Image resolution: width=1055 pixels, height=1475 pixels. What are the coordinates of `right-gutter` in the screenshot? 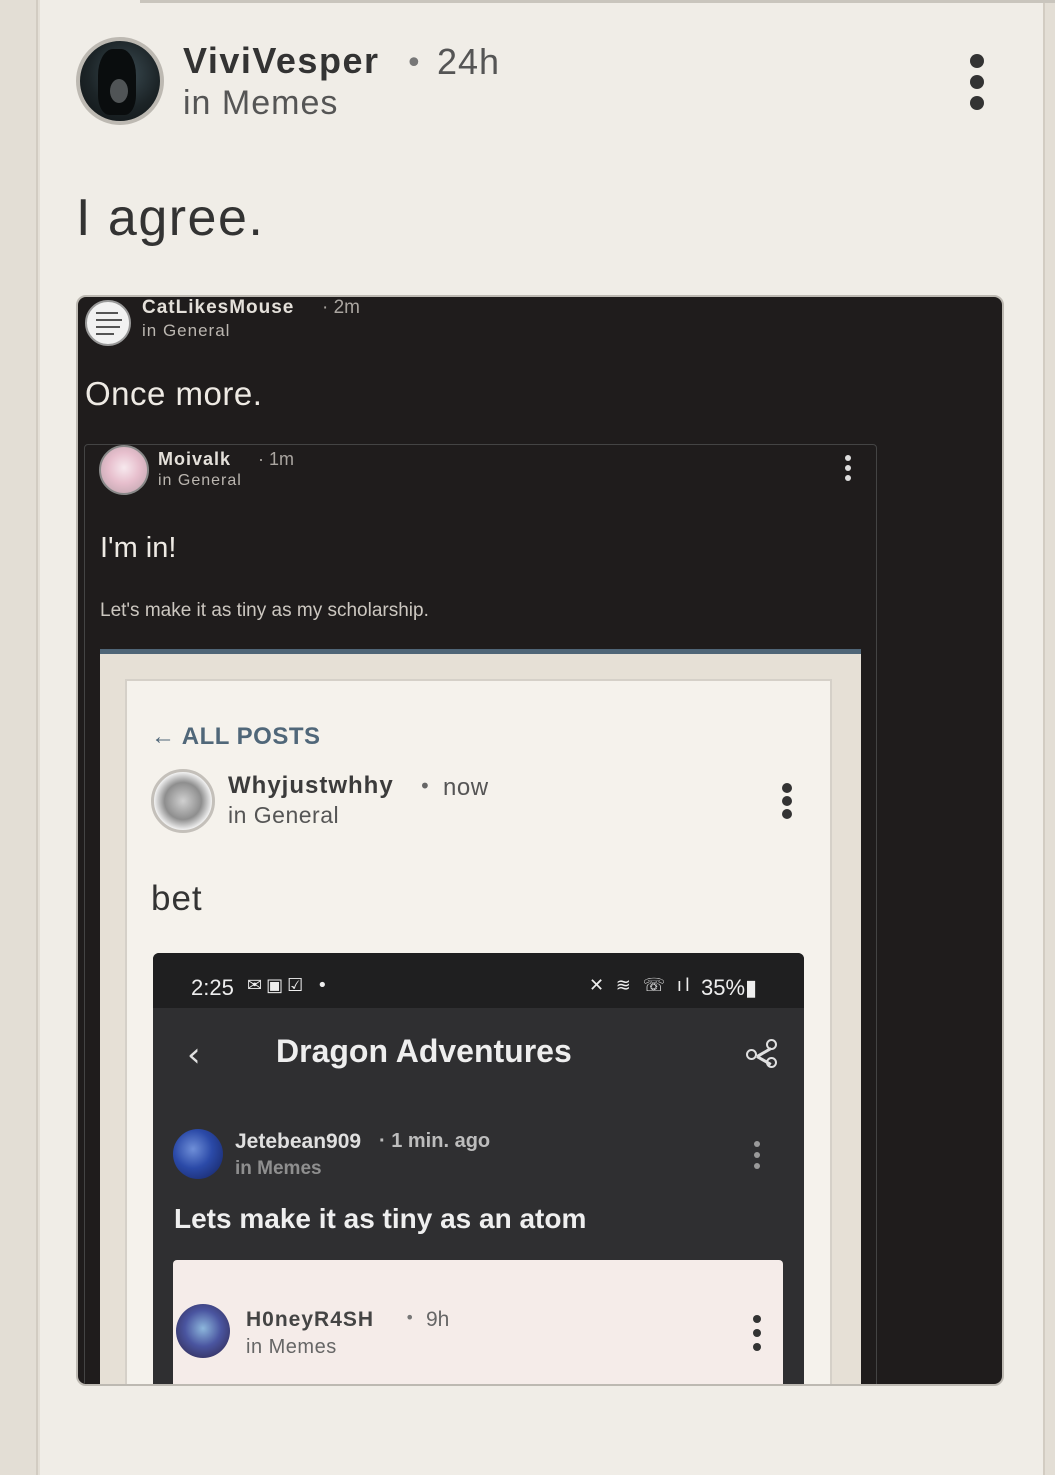 It's located at (1049, 737).